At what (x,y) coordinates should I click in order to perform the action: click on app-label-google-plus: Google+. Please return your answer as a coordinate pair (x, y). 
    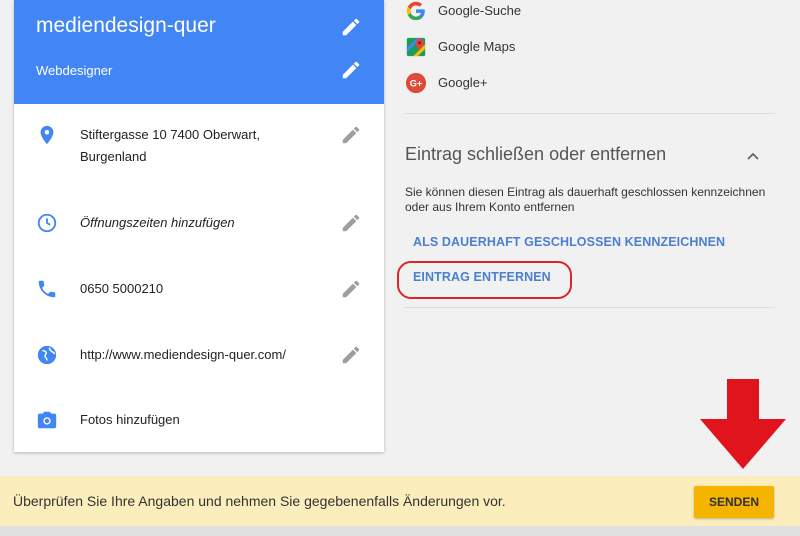
    Looking at the image, I should click on (463, 82).